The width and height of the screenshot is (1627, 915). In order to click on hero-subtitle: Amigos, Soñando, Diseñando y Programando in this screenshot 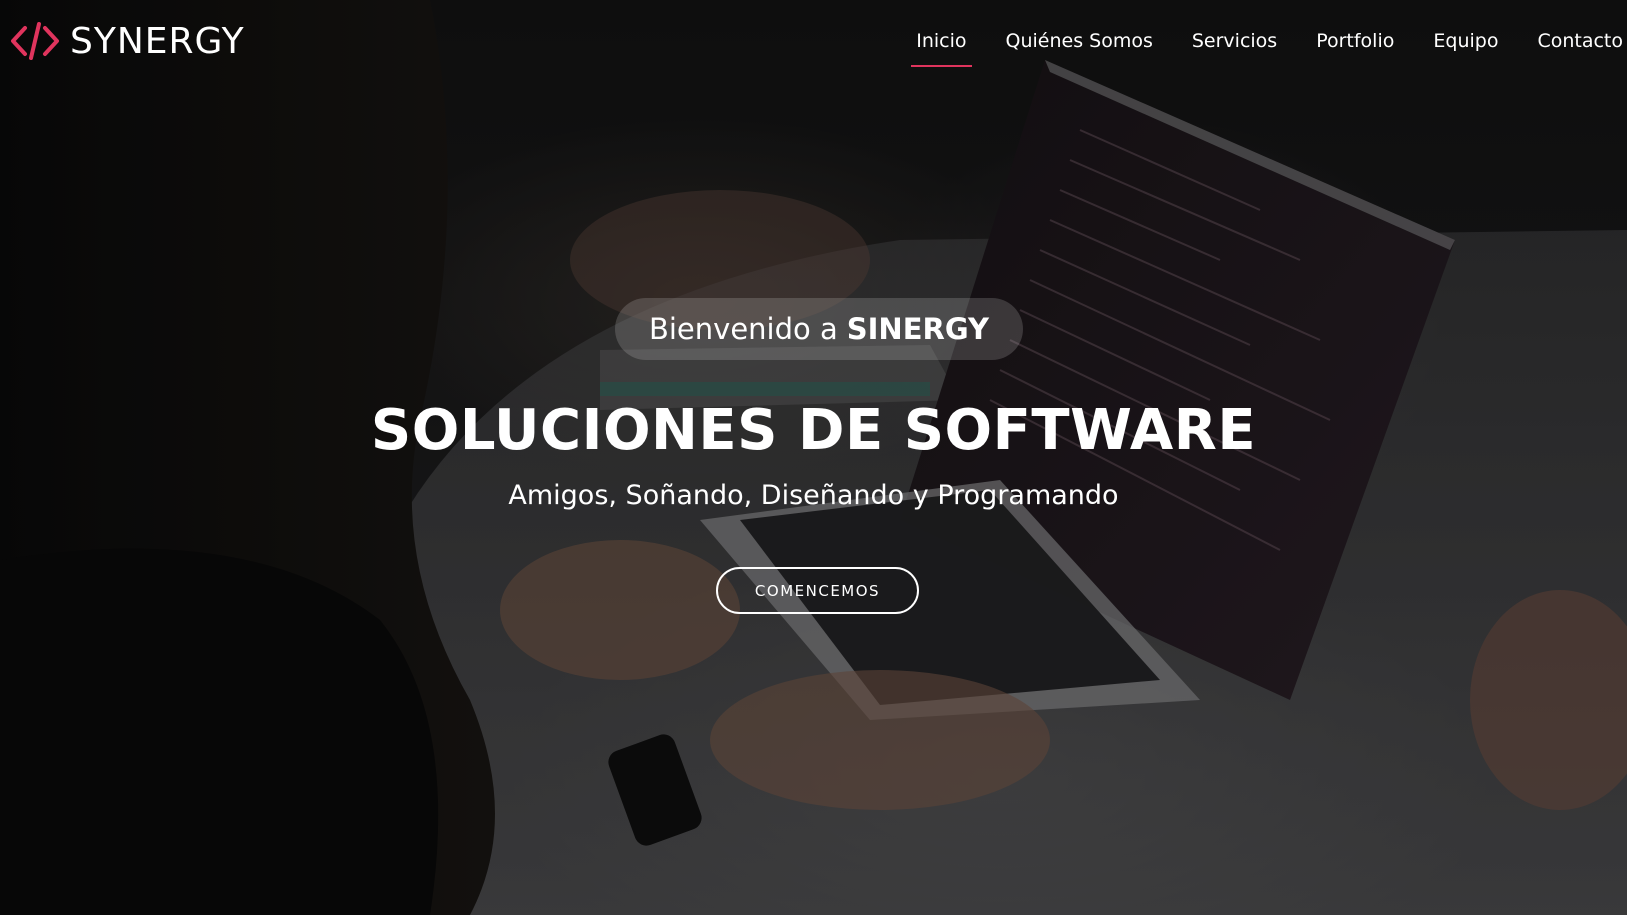, I will do `click(813, 495)`.